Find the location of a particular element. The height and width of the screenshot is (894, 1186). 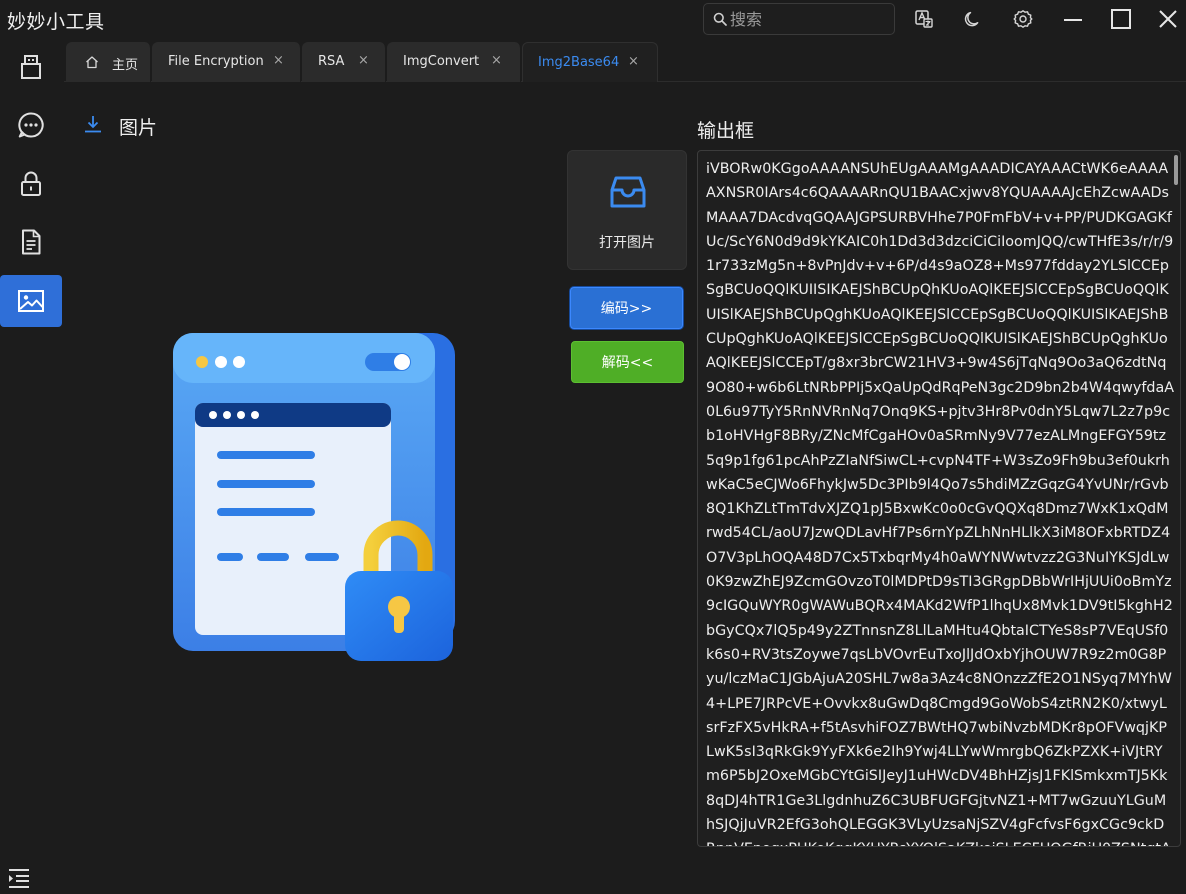

decode-button: 解码<< is located at coordinates (627, 362).